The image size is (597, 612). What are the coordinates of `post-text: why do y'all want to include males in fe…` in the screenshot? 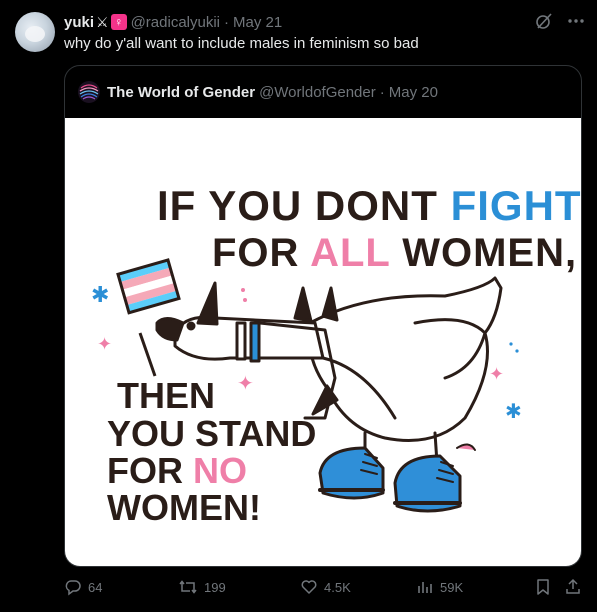 It's located at (241, 43).